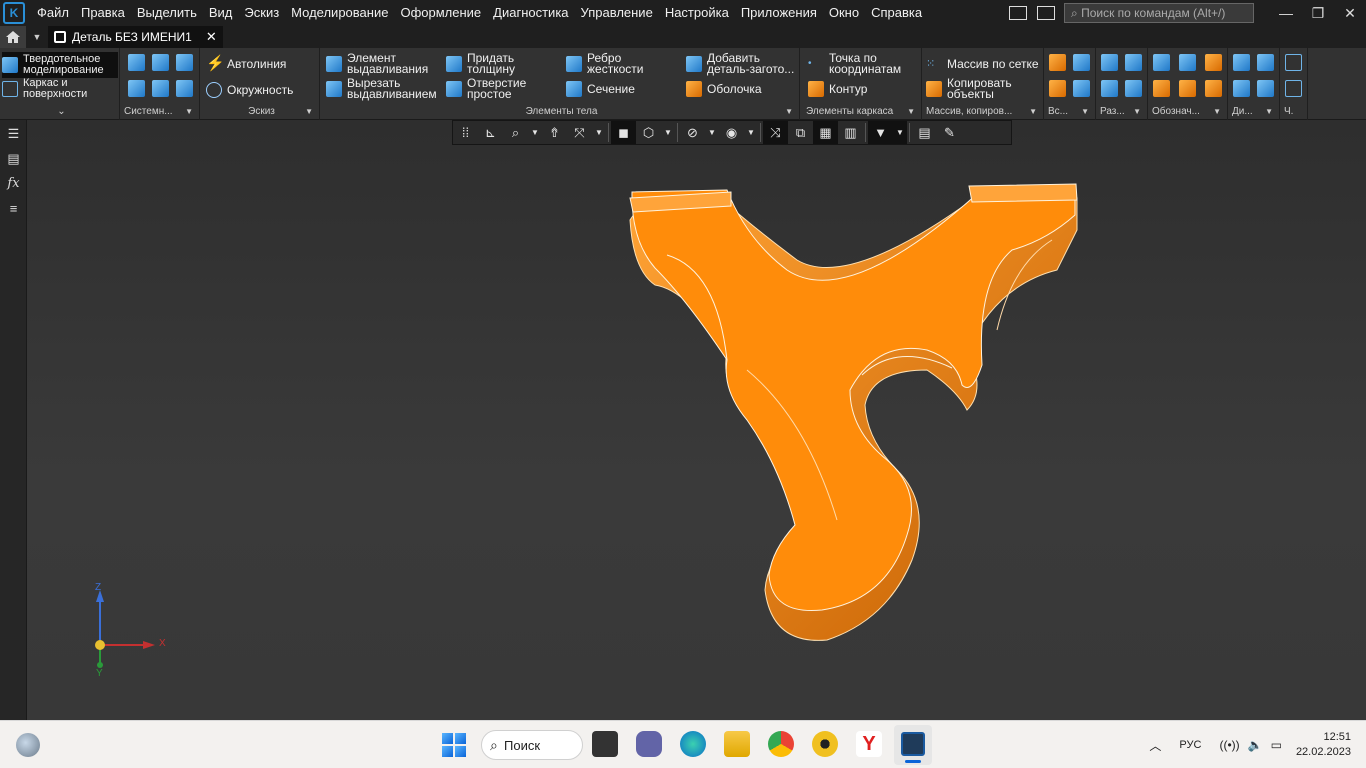  What do you see at coordinates (1276, 745) in the screenshot?
I see `battery-icon: ▭` at bounding box center [1276, 745].